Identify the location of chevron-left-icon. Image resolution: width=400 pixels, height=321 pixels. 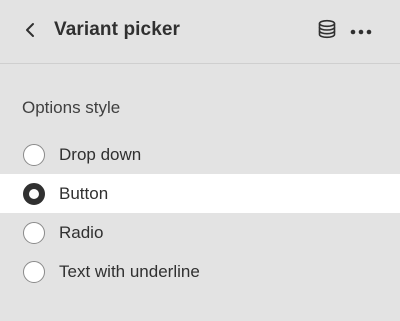
(30, 32).